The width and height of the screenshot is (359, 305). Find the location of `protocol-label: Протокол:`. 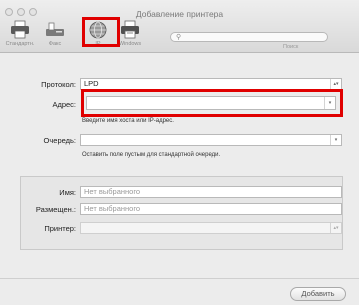

protocol-label: Протокол: is located at coordinates (58, 84).